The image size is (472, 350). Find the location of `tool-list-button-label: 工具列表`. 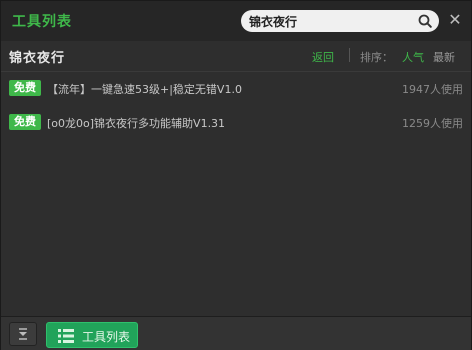

tool-list-button-label: 工具列表 is located at coordinates (106, 337).